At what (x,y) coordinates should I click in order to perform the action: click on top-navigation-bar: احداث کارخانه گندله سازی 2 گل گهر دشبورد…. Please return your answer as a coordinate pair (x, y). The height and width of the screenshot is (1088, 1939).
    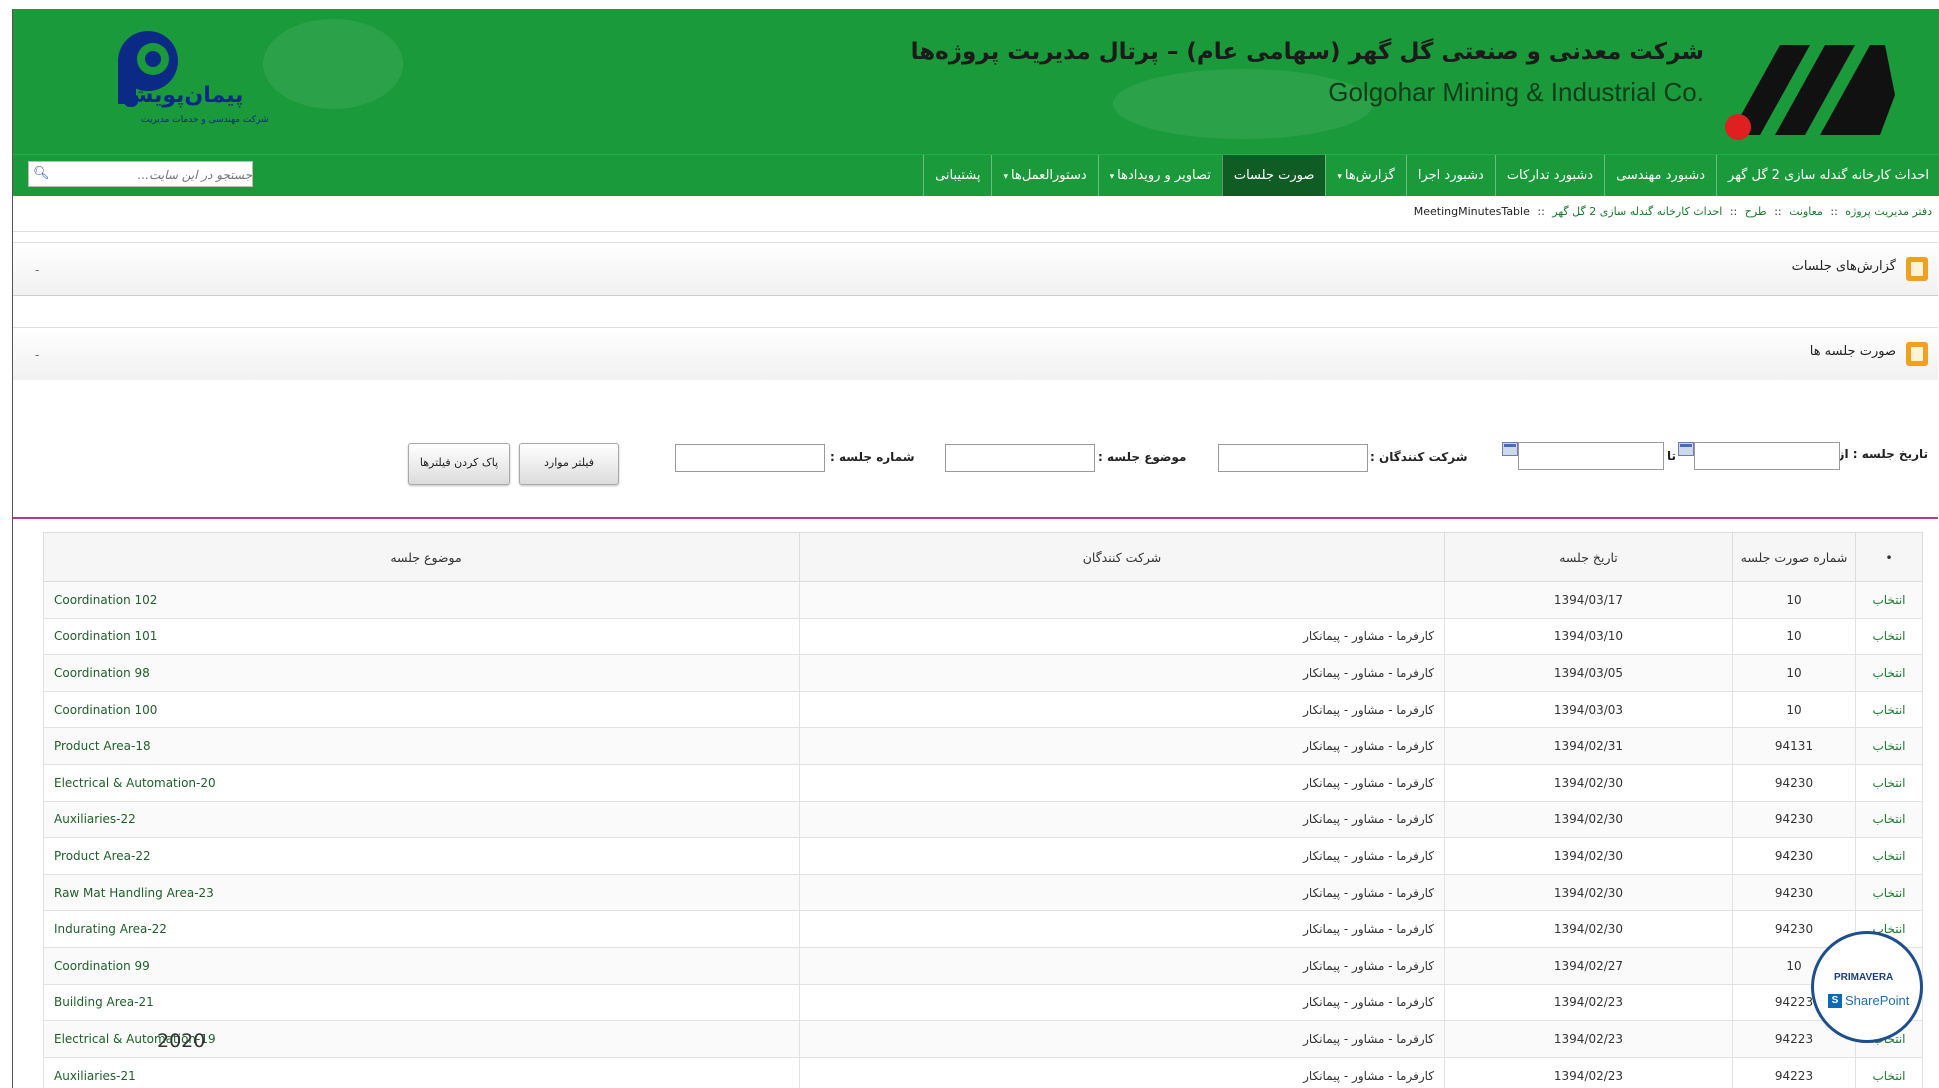
    Looking at the image, I should click on (976, 175).